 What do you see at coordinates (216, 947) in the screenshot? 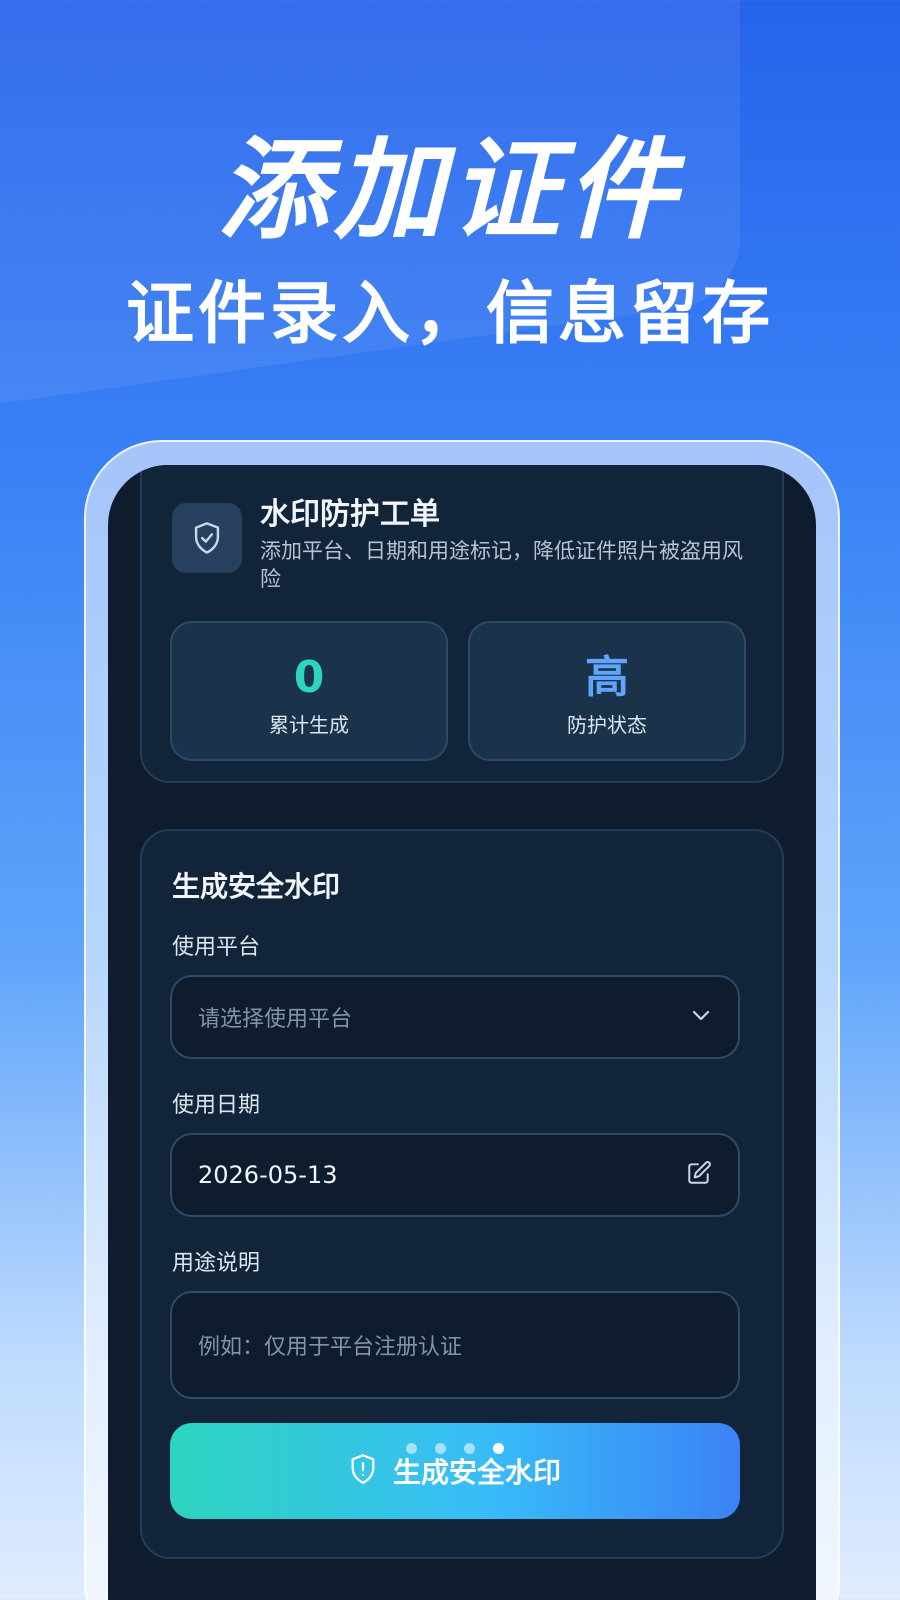
I see `platform-label: 使用平台` at bounding box center [216, 947].